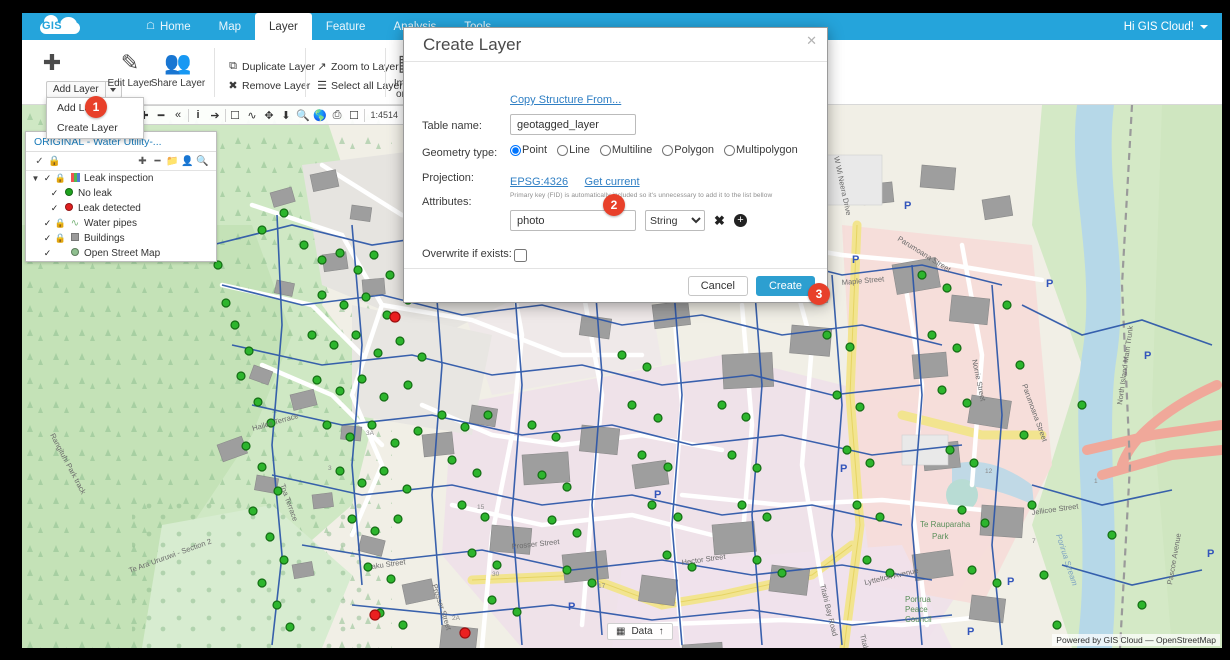 Image resolution: width=1230 pixels, height=660 pixels. I want to click on upload-icon: ↑, so click(661, 631).